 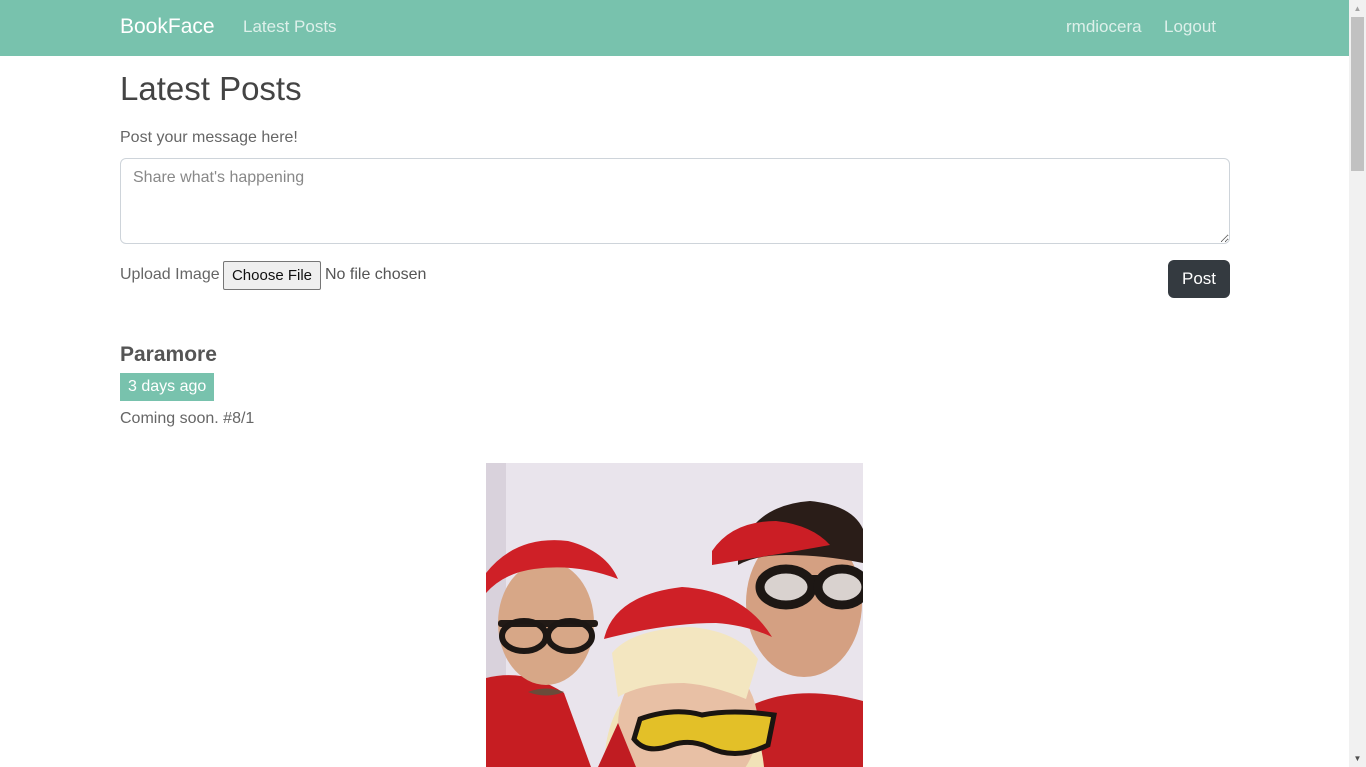 What do you see at coordinates (168, 354) in the screenshot?
I see `post-author: Paramore` at bounding box center [168, 354].